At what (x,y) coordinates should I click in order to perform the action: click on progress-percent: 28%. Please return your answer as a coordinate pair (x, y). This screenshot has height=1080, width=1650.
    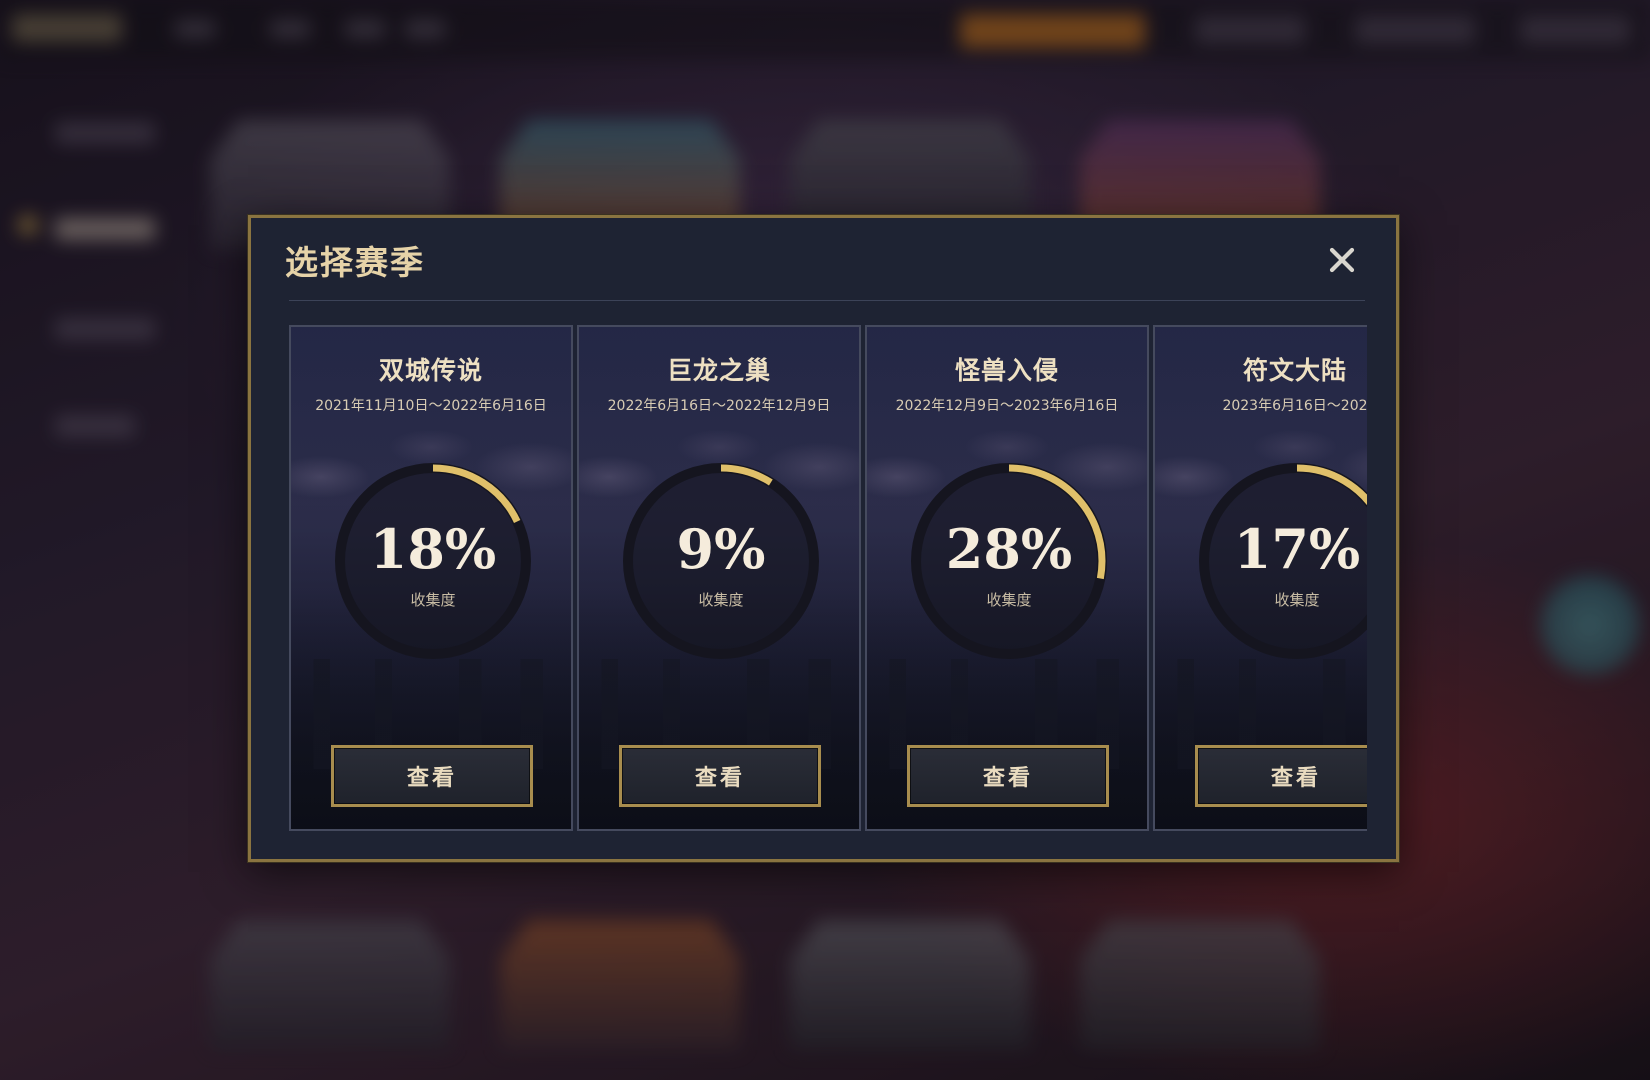
    Looking at the image, I should click on (1009, 549).